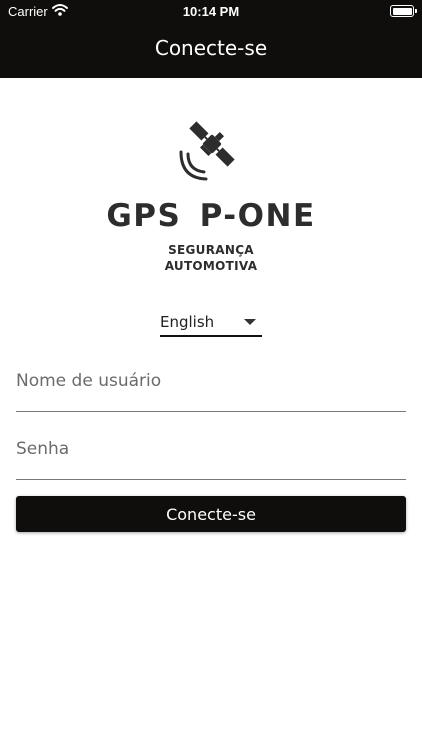 The image size is (422, 750). I want to click on password-field, so click(211, 455).